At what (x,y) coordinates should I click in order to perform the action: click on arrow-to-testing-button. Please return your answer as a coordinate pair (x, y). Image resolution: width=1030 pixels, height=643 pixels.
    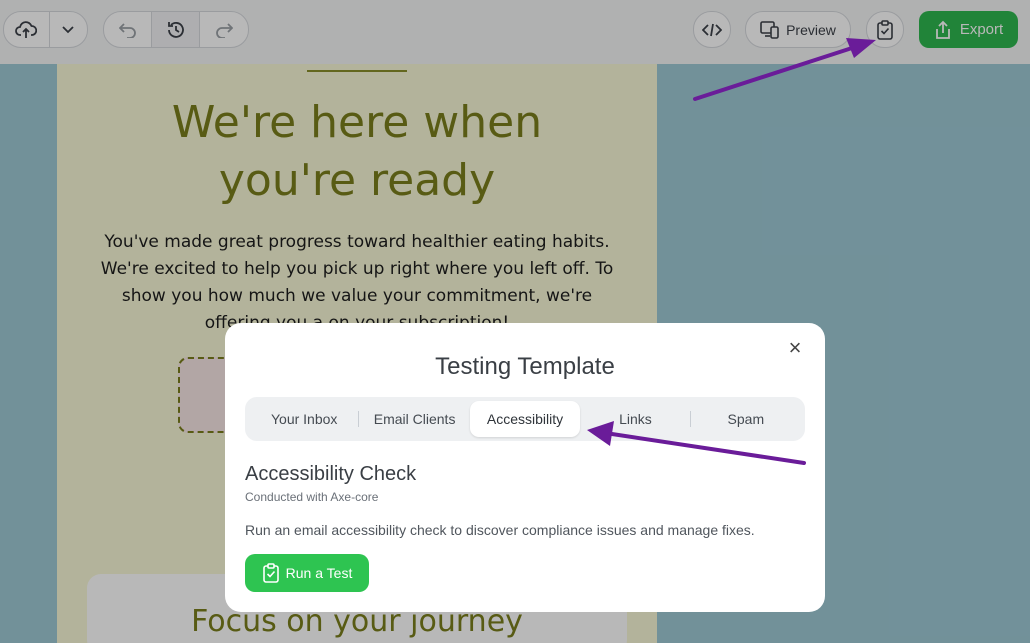
    Looking at the image, I should click on (784, 69).